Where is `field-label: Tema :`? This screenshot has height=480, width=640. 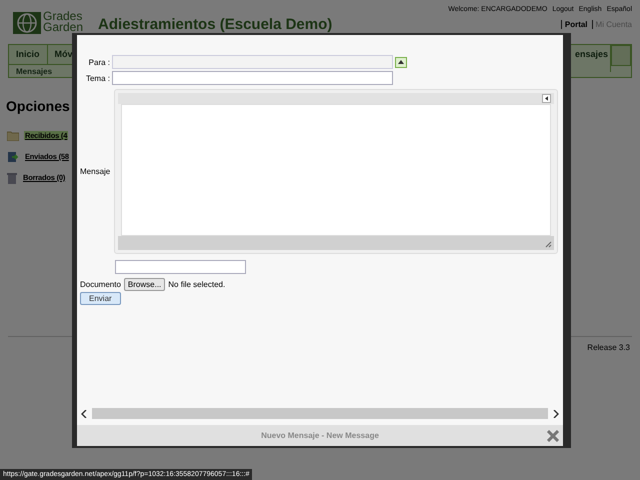
field-label: Tema : is located at coordinates (97, 78).